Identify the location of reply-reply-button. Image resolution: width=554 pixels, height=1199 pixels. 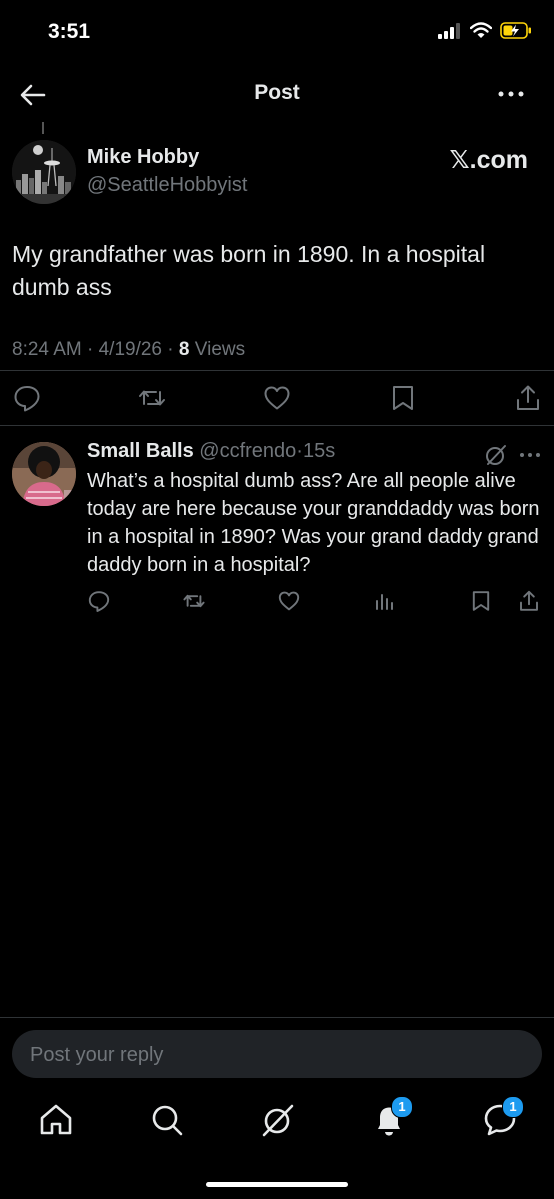
(99, 601).